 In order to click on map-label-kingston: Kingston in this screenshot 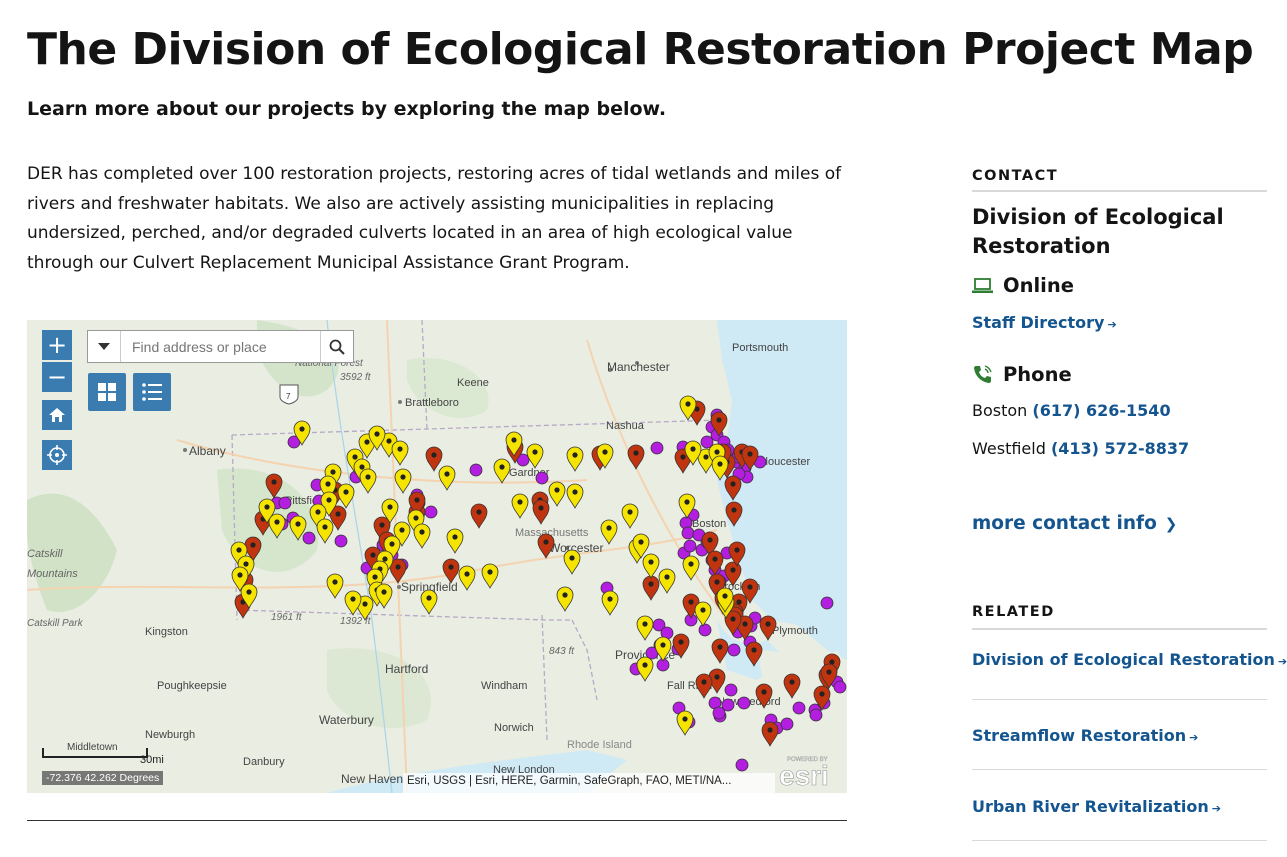, I will do `click(166, 632)`.